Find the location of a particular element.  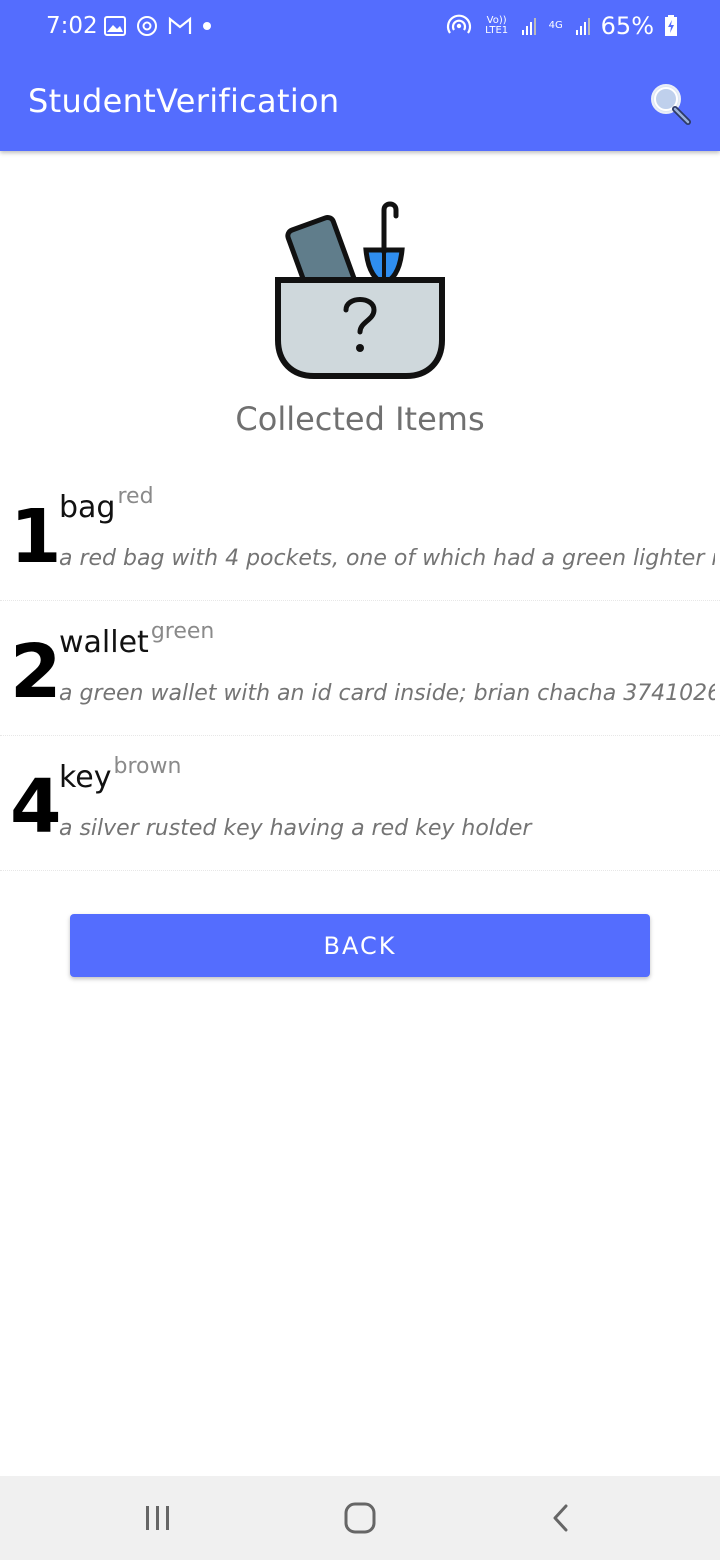

battery-percent: 65% is located at coordinates (627, 26).